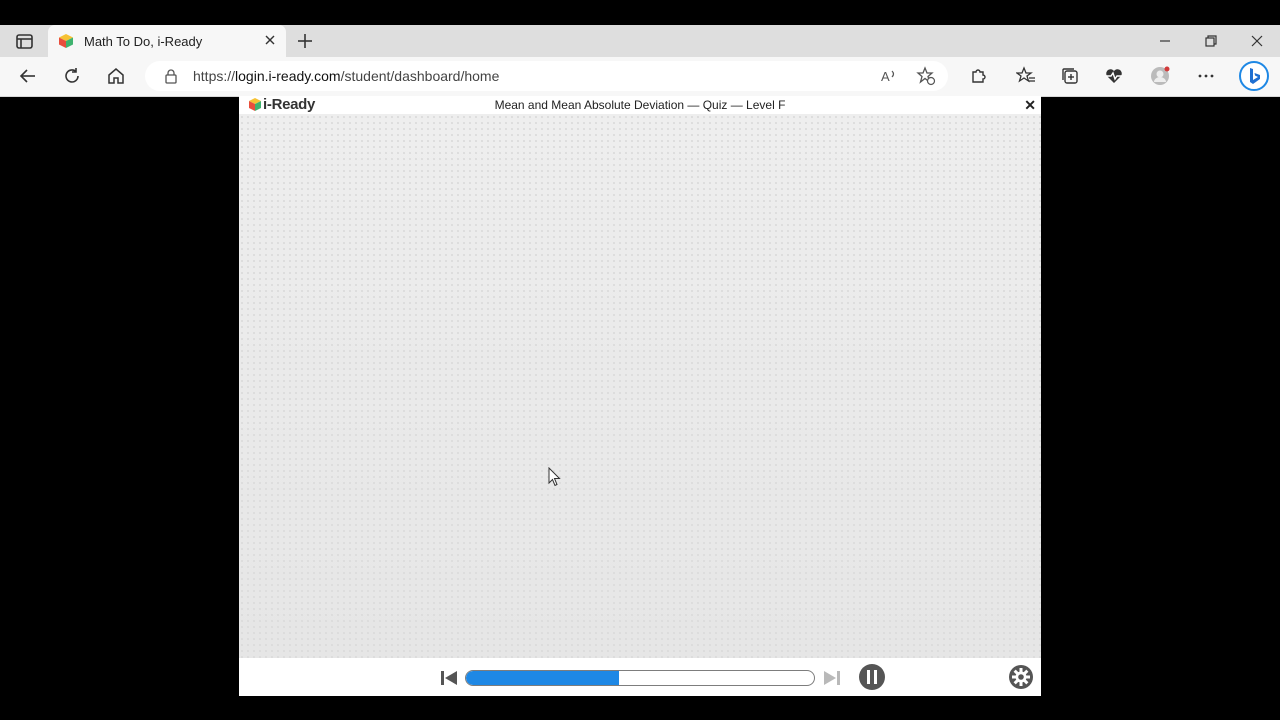  Describe the element at coordinates (449, 678) in the screenshot. I see `skip-back-icon` at that location.